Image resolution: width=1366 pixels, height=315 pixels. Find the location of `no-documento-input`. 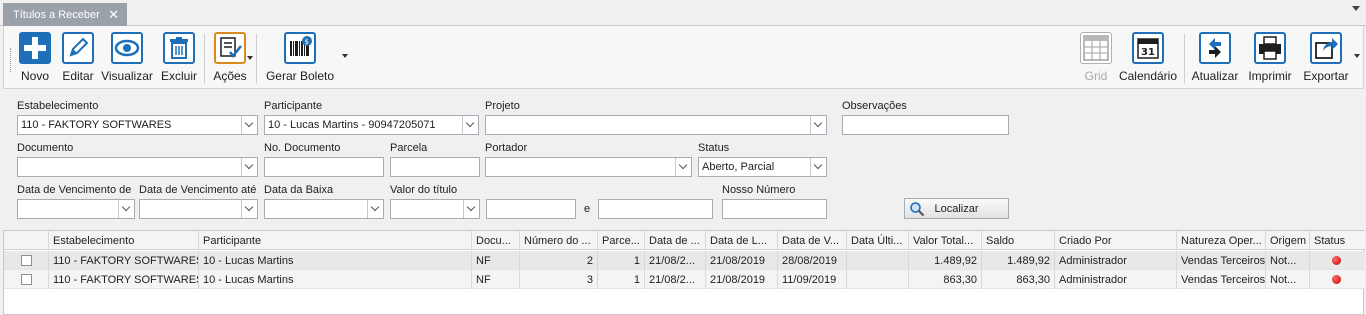

no-documento-input is located at coordinates (324, 167).